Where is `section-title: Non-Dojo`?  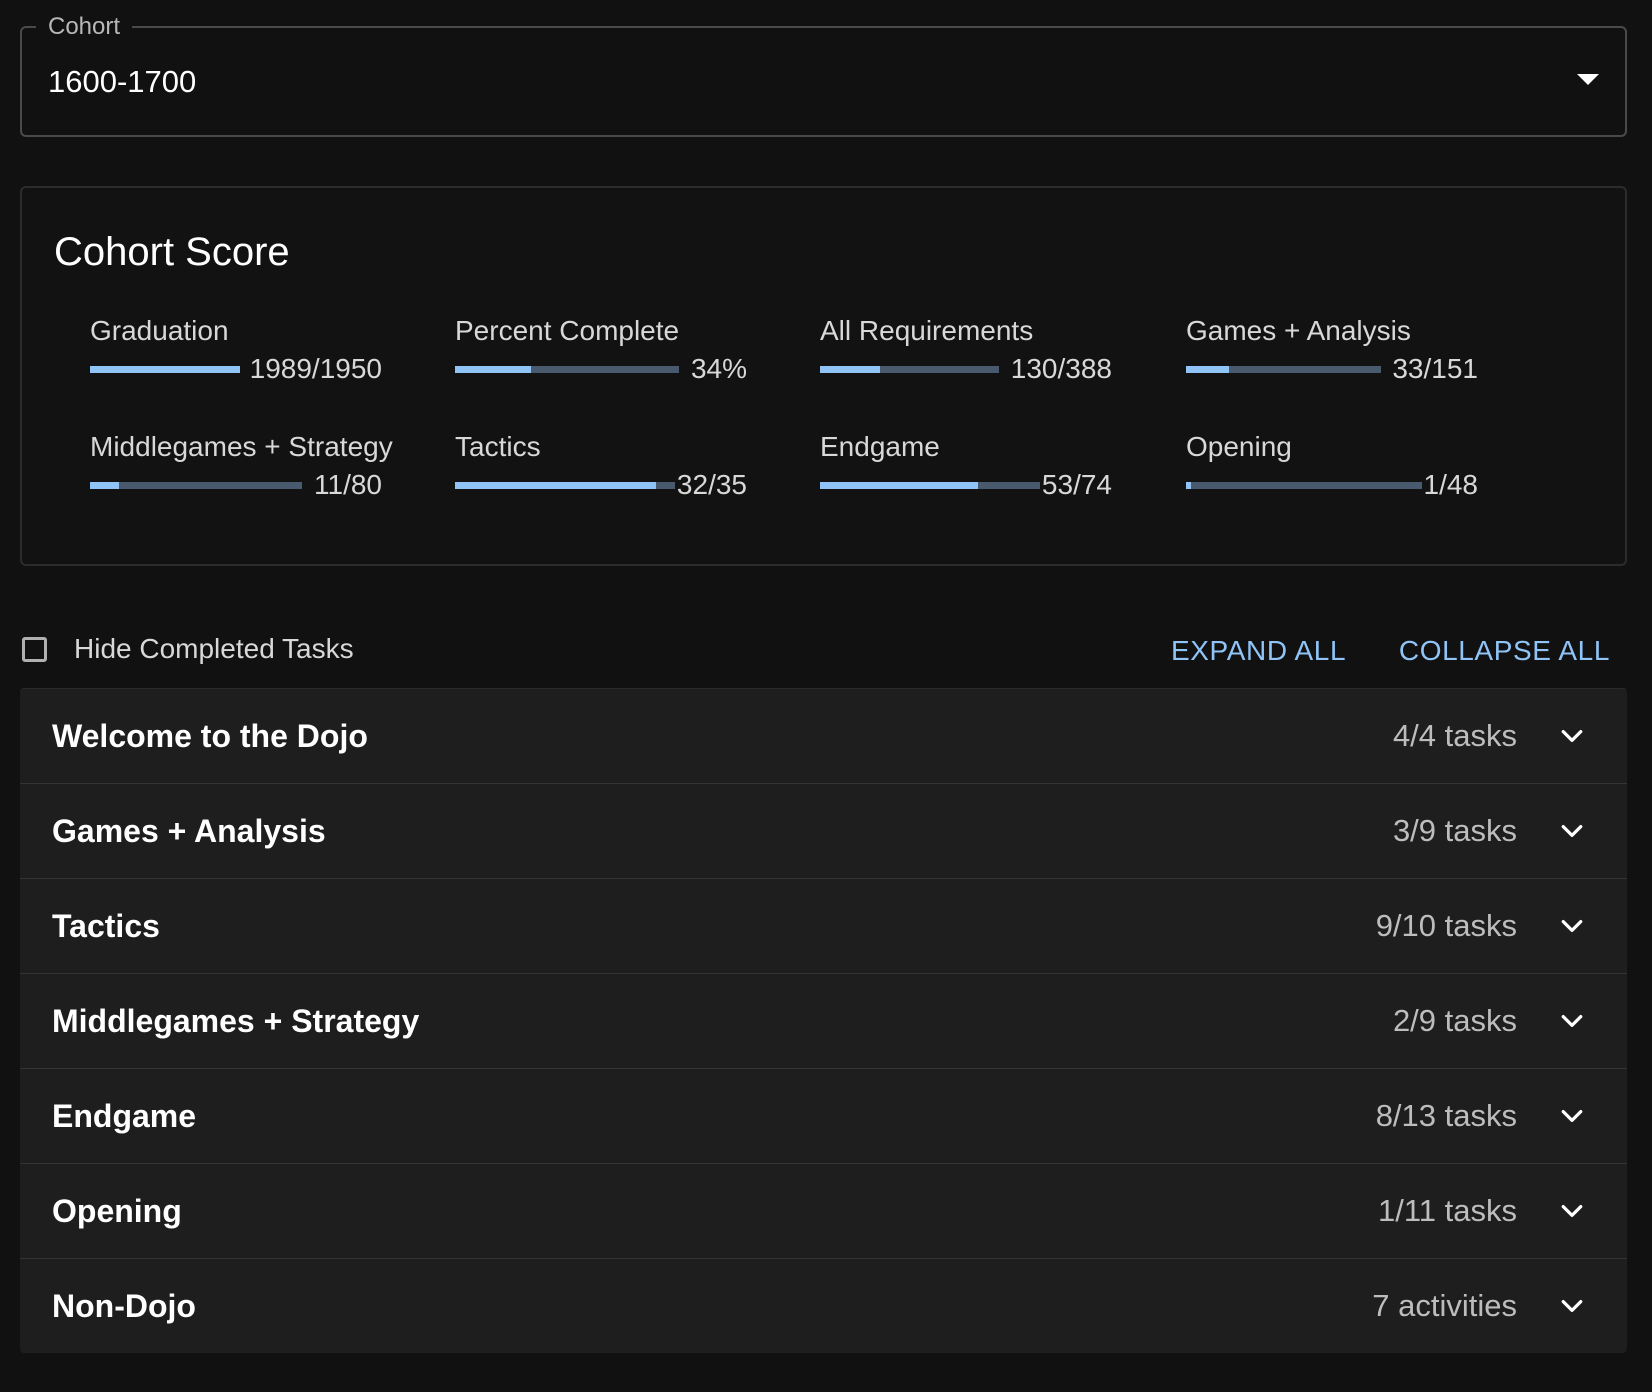
section-title: Non-Dojo is located at coordinates (124, 1306).